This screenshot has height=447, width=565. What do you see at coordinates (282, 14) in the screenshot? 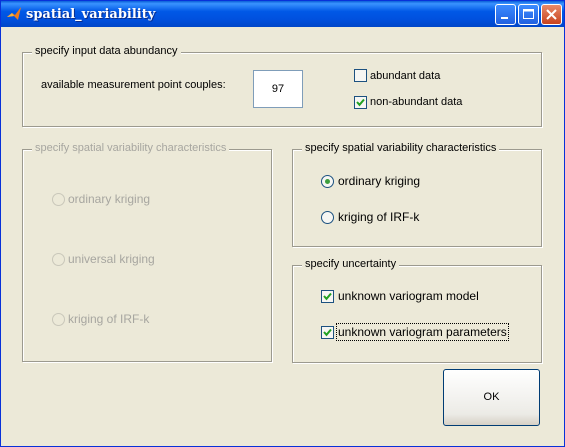
I see `title-bar: spatial_variability` at bounding box center [282, 14].